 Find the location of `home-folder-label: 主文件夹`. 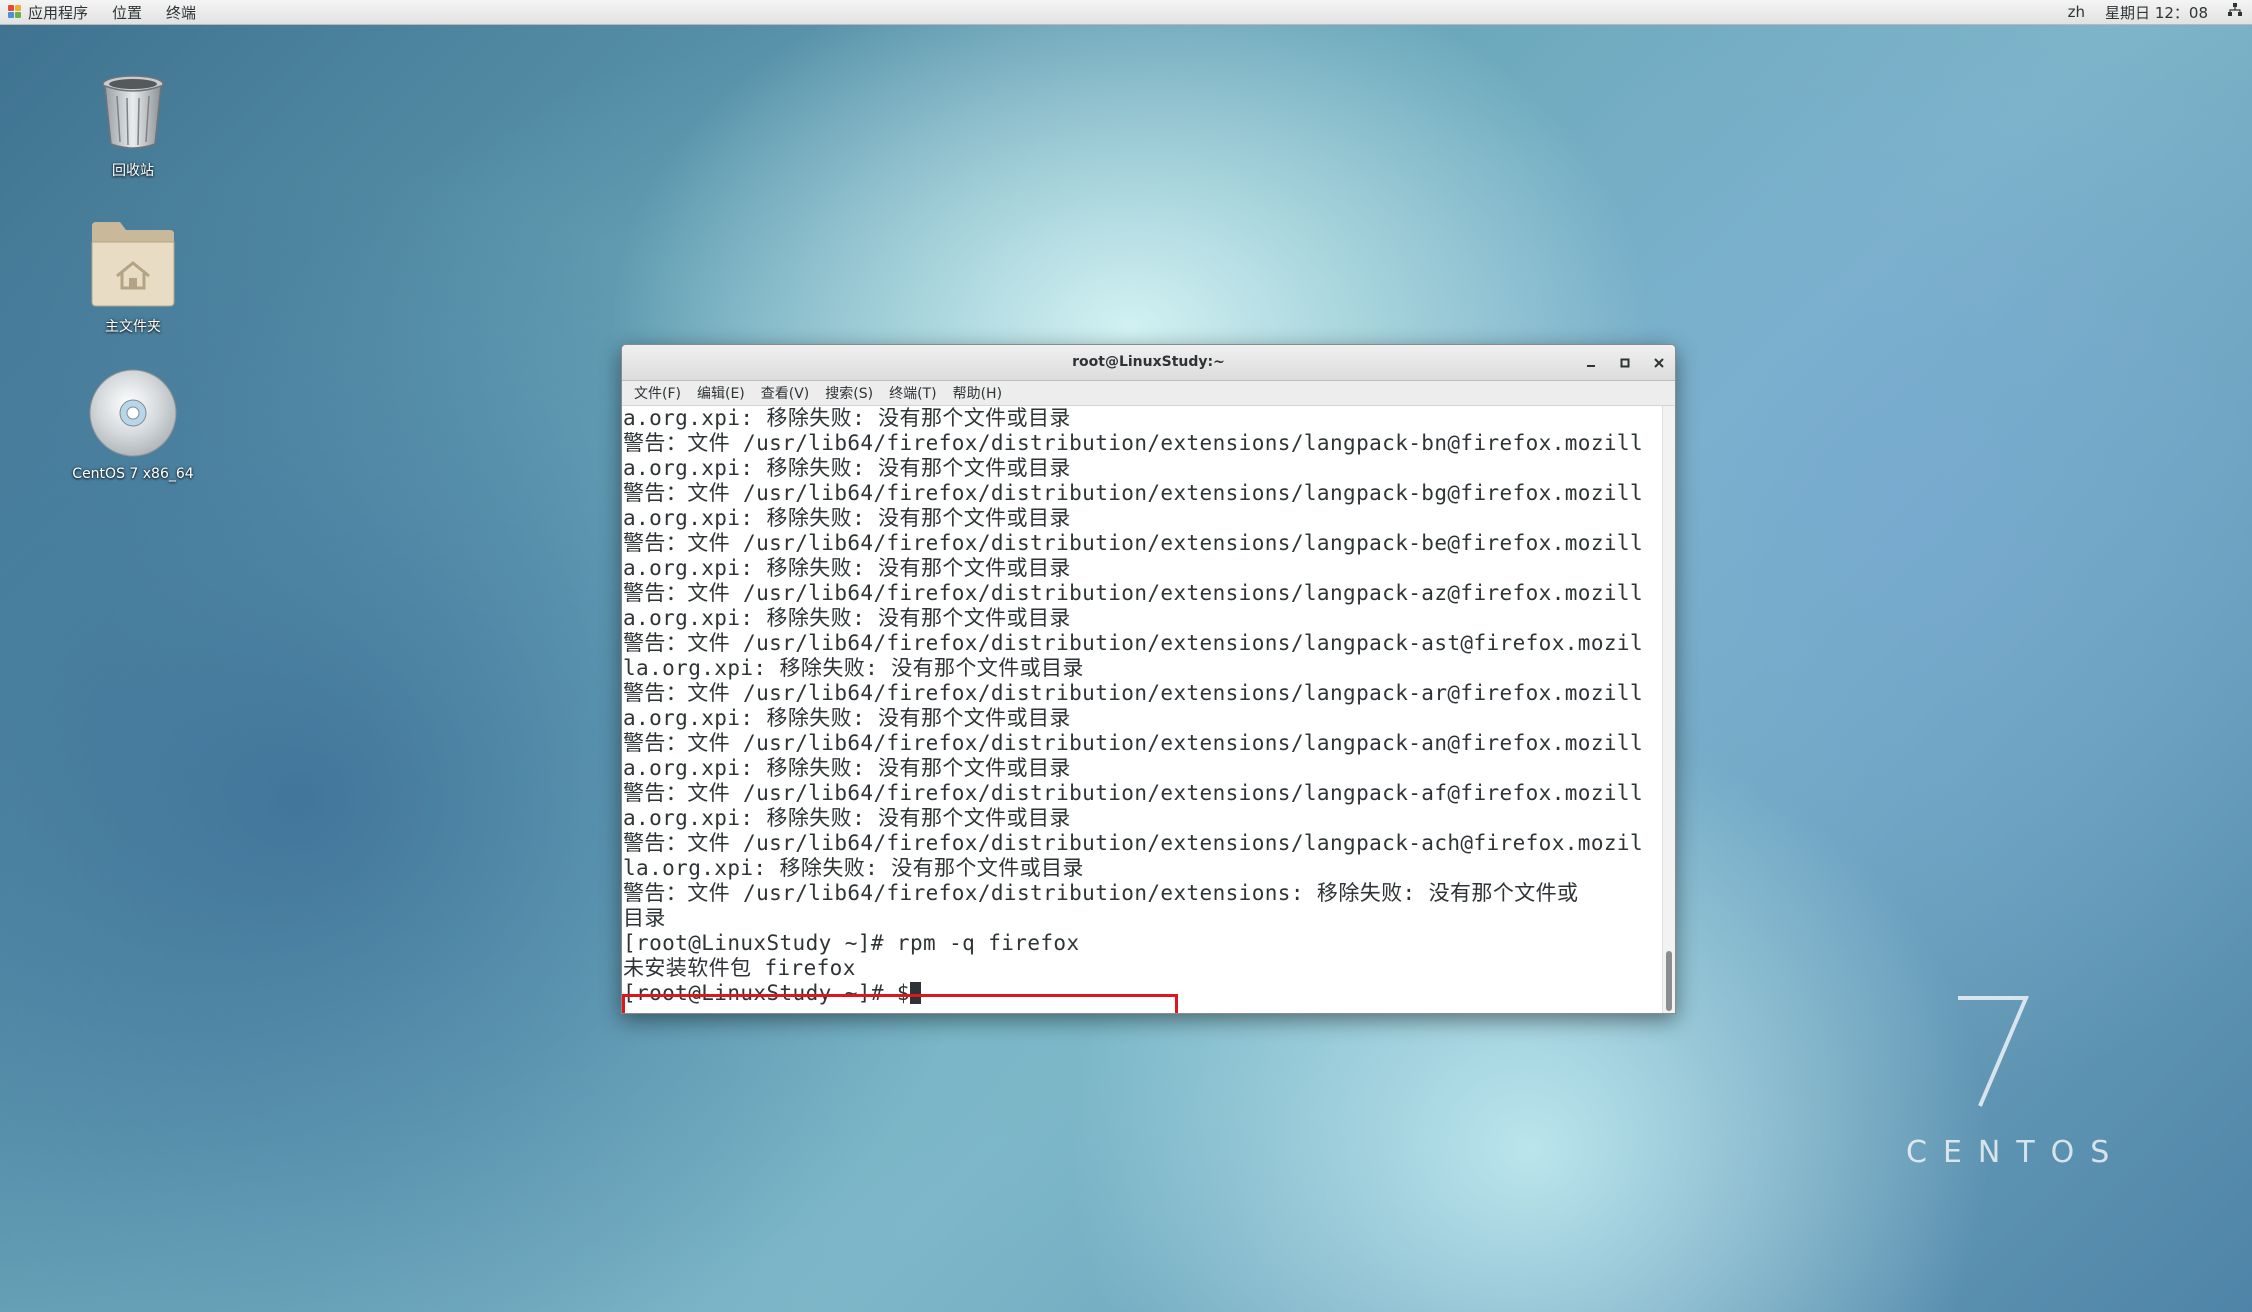

home-folder-label: 主文件夹 is located at coordinates (133, 327).